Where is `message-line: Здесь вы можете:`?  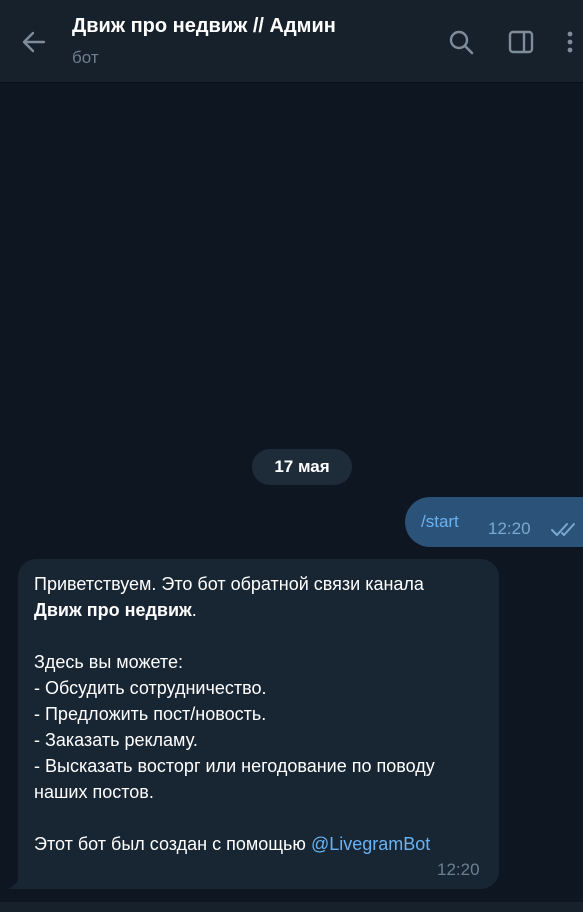
message-line: Здесь вы можете: is located at coordinates (108, 662).